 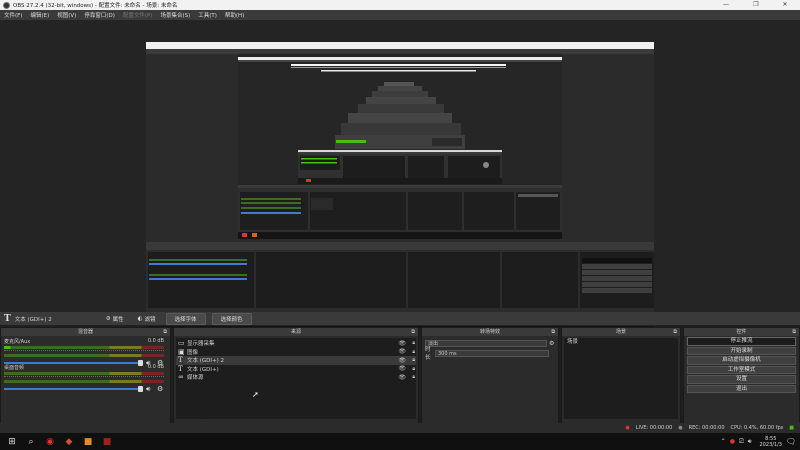 I want to click on clock-date: 2023/1/3, so click(x=770, y=444).